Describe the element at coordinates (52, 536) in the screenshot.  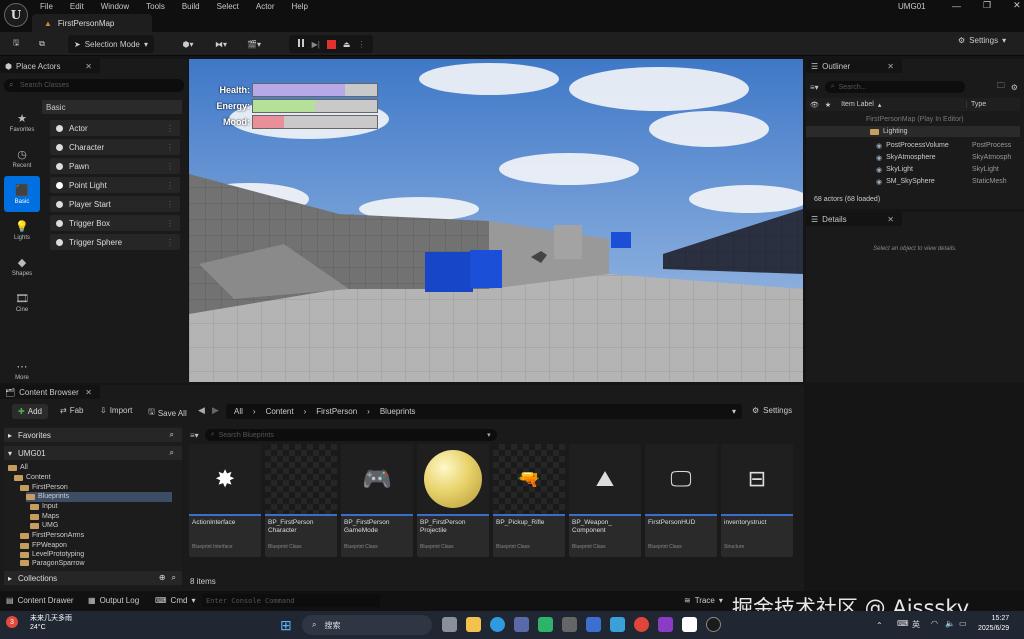
I see `tree-item: FirstPersonArms` at that location.